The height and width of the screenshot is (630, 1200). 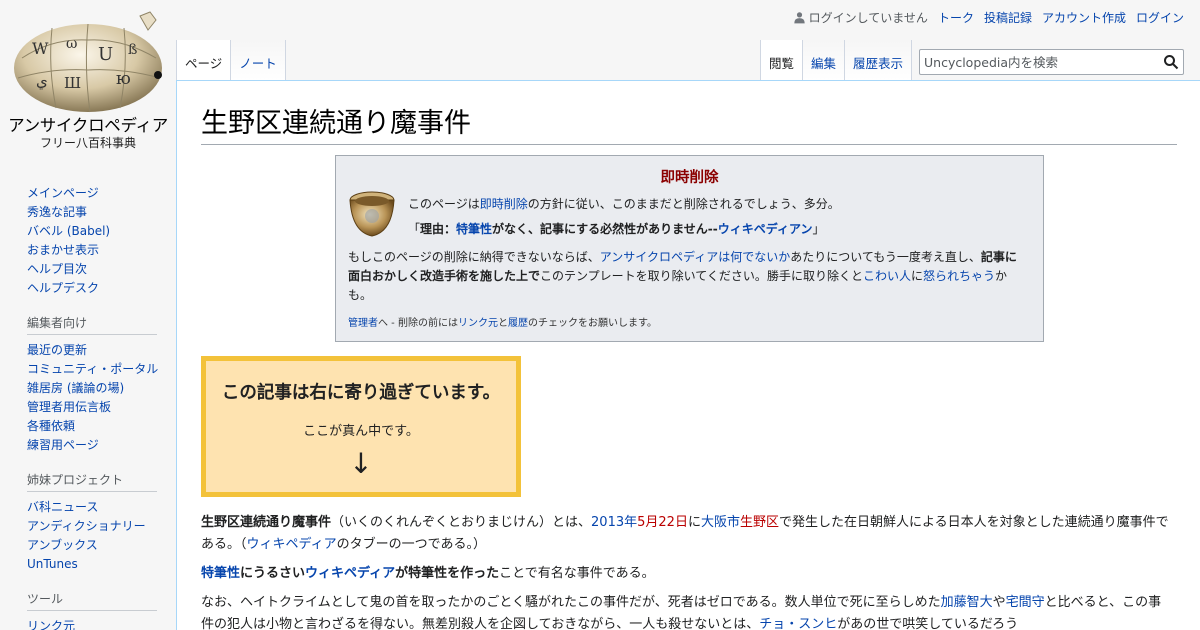 What do you see at coordinates (57, 350) in the screenshot?
I see `sidebar-item-recent-changes: 最近の更新` at bounding box center [57, 350].